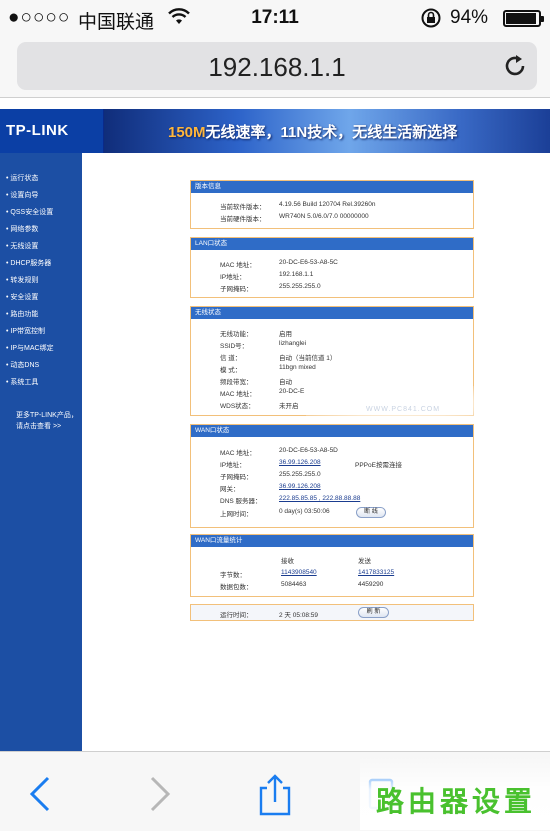 The image size is (550, 831). I want to click on sw-version-value: 4.19.56 Build 120704 Rel.39260n, so click(327, 204).